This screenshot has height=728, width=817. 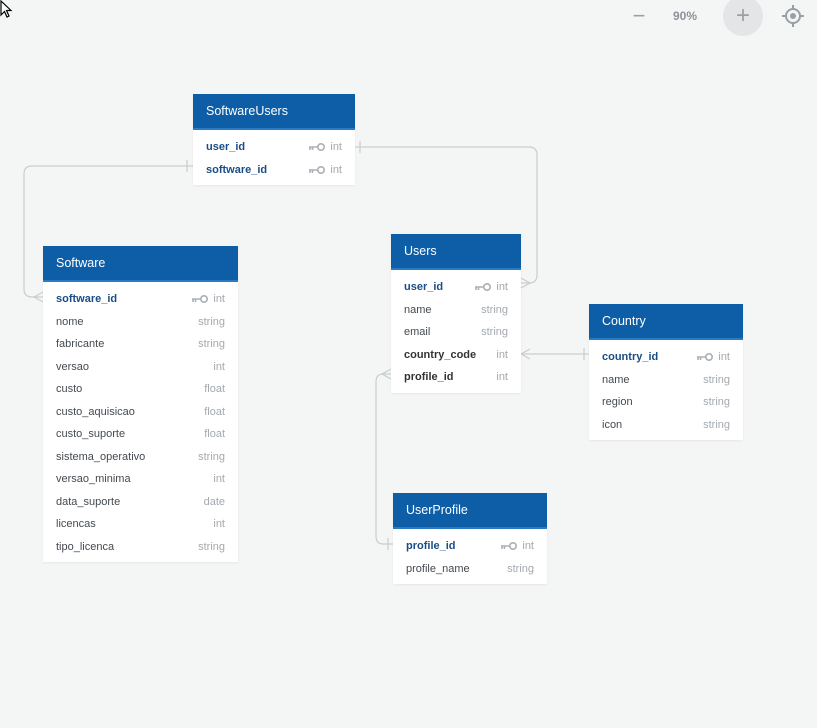 What do you see at coordinates (140, 322) in the screenshot?
I see `field-row: nome string` at bounding box center [140, 322].